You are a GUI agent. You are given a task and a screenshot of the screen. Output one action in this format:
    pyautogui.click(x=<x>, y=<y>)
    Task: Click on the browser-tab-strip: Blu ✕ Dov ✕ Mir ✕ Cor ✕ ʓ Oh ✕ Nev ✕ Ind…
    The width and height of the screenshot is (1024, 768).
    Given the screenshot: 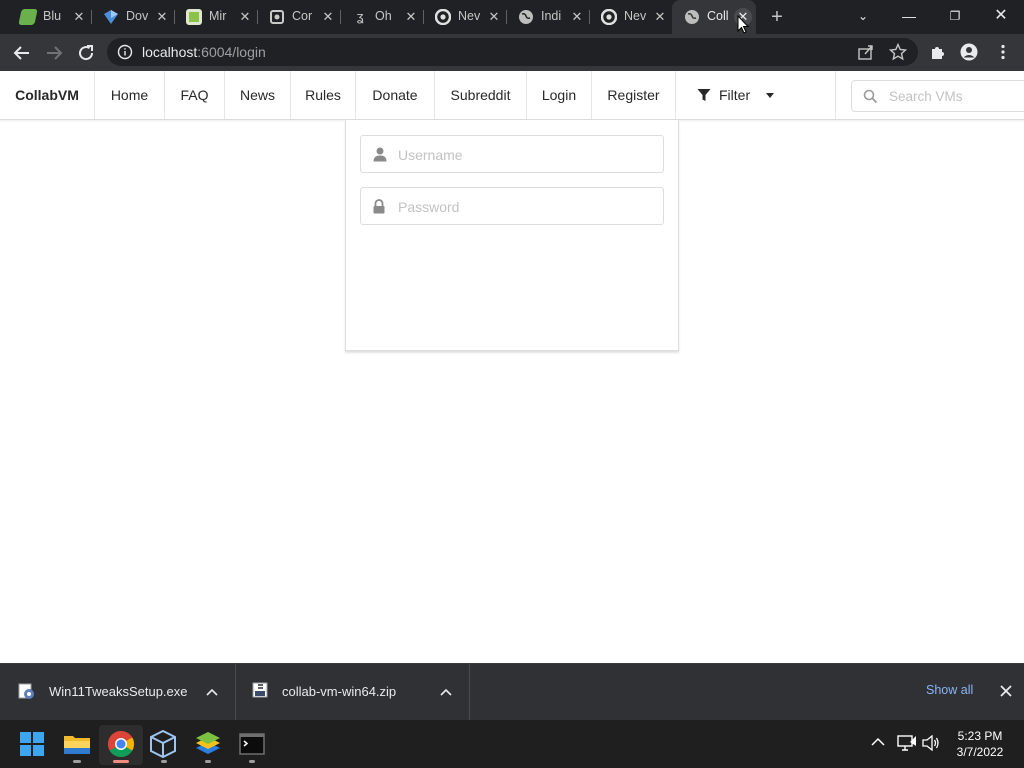 What is the action you would take?
    pyautogui.click(x=512, y=17)
    